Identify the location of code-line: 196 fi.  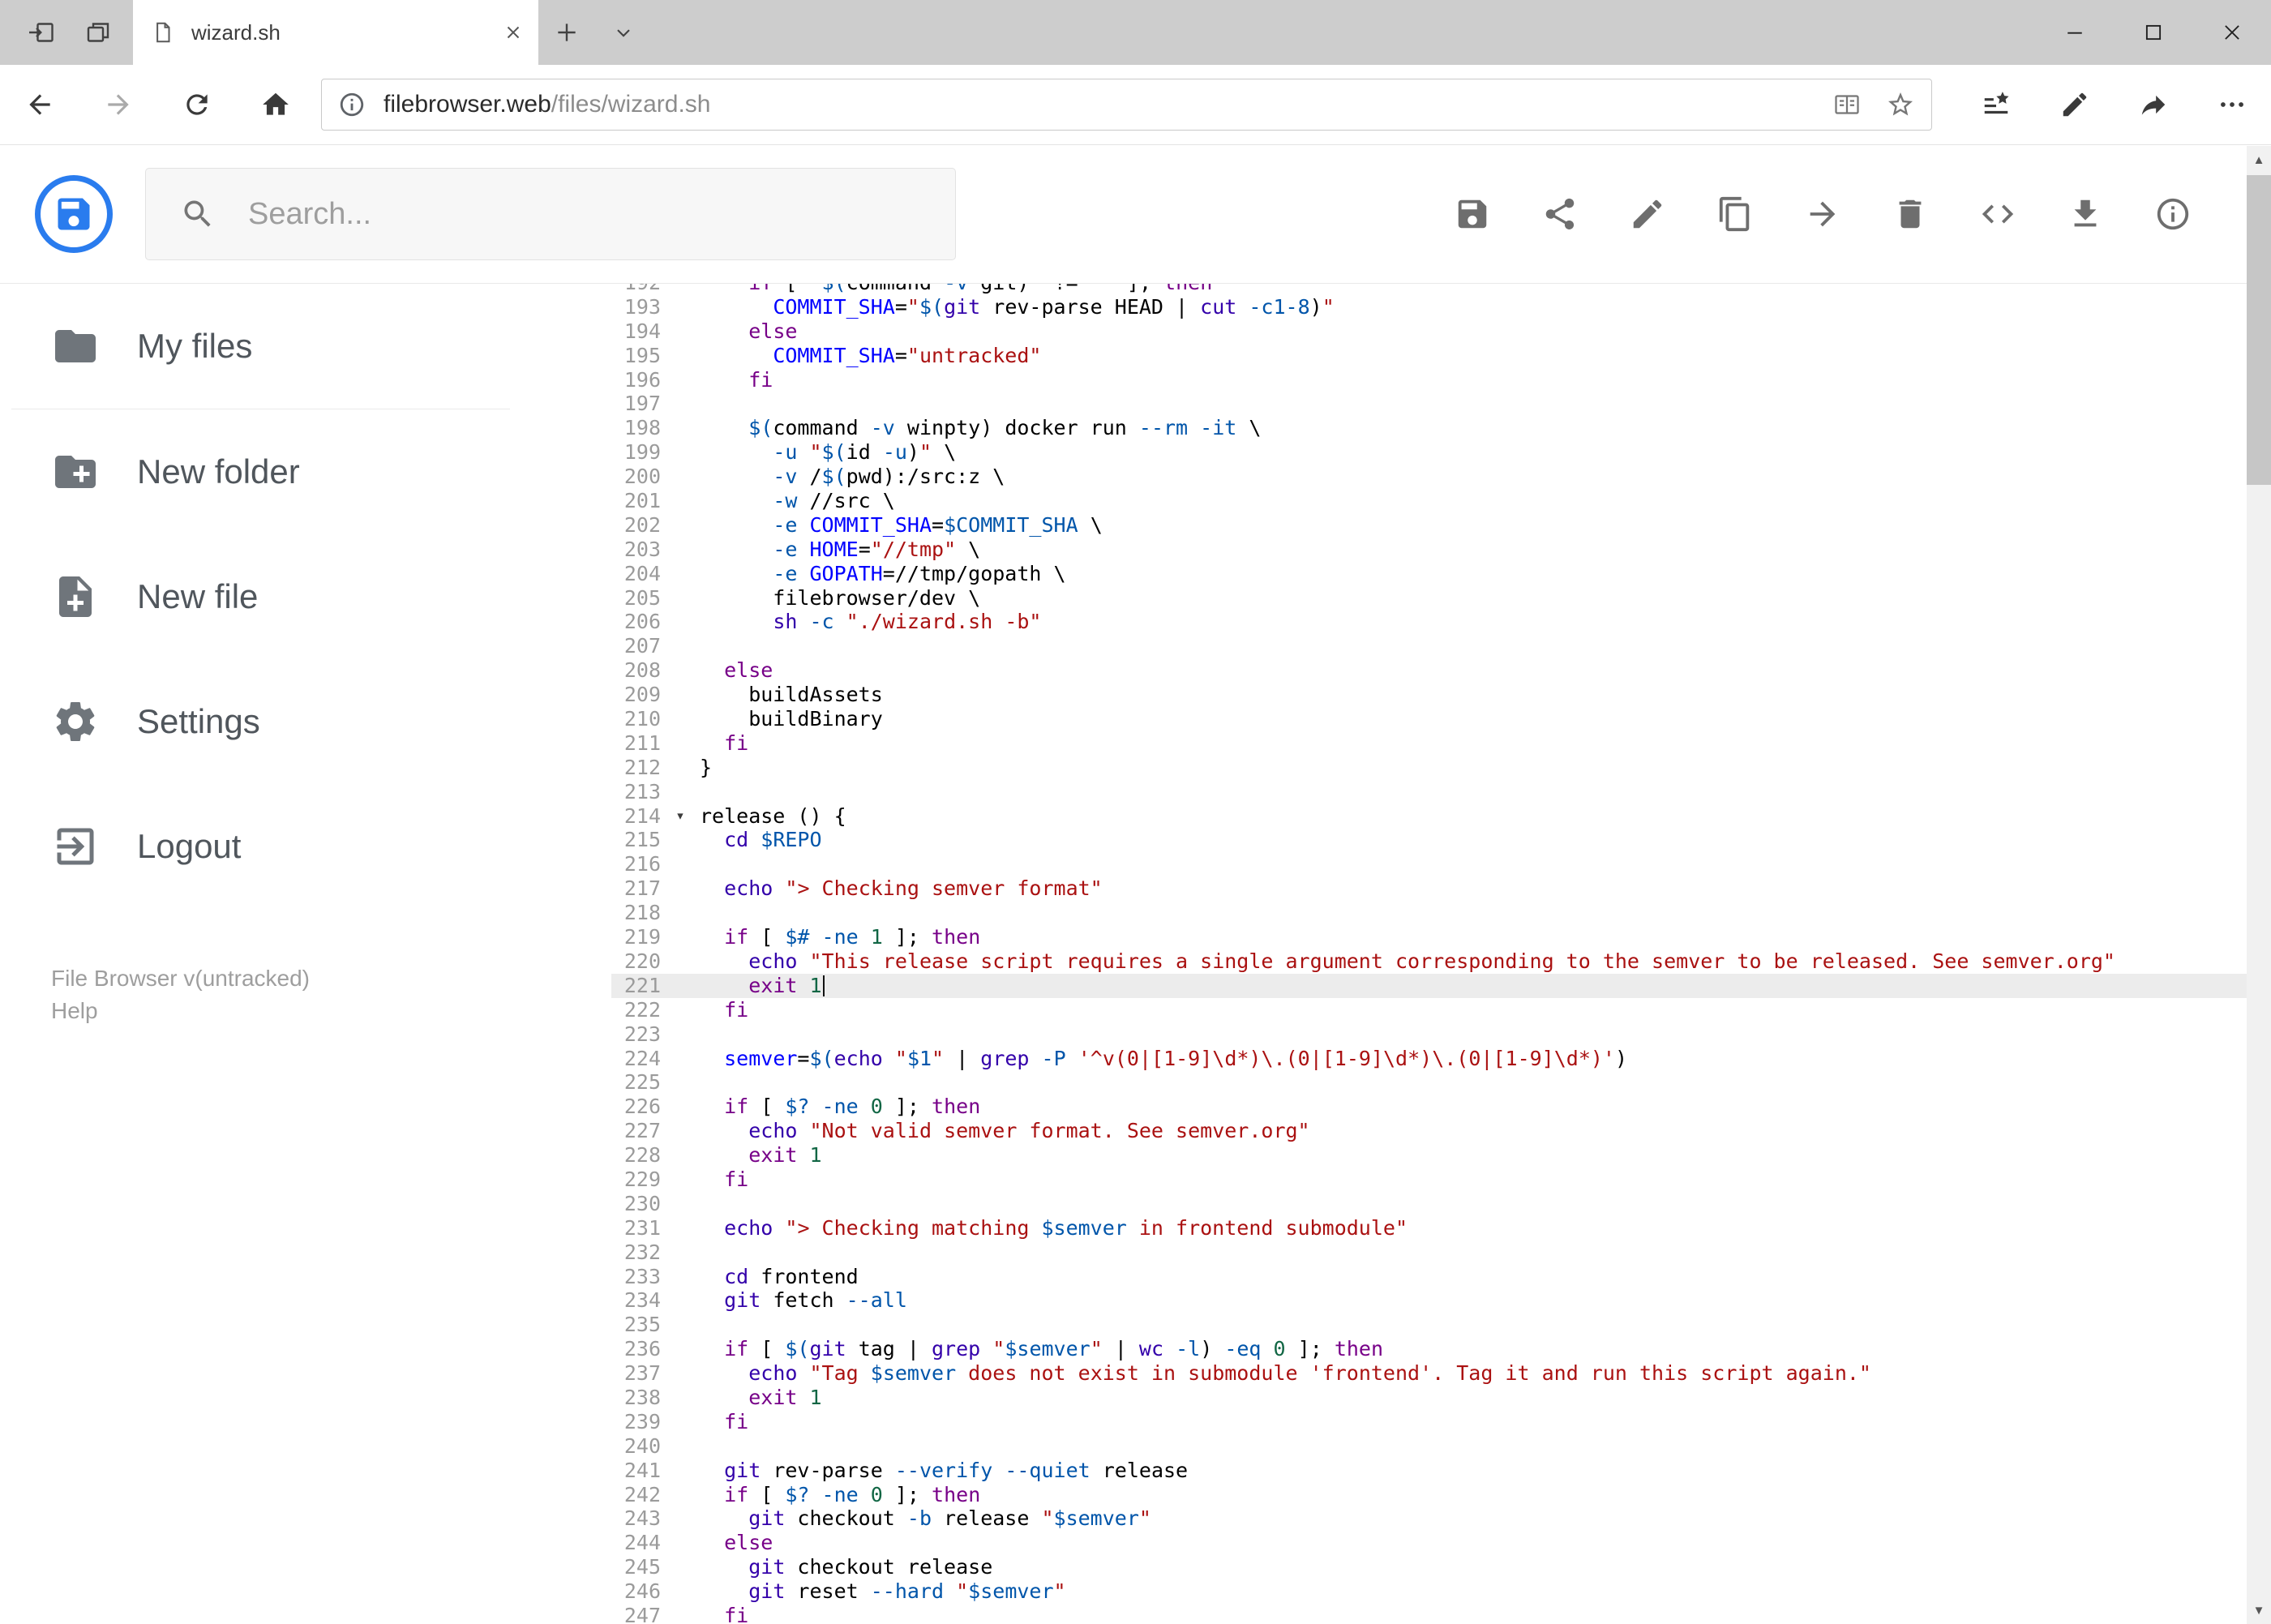
(1441, 380).